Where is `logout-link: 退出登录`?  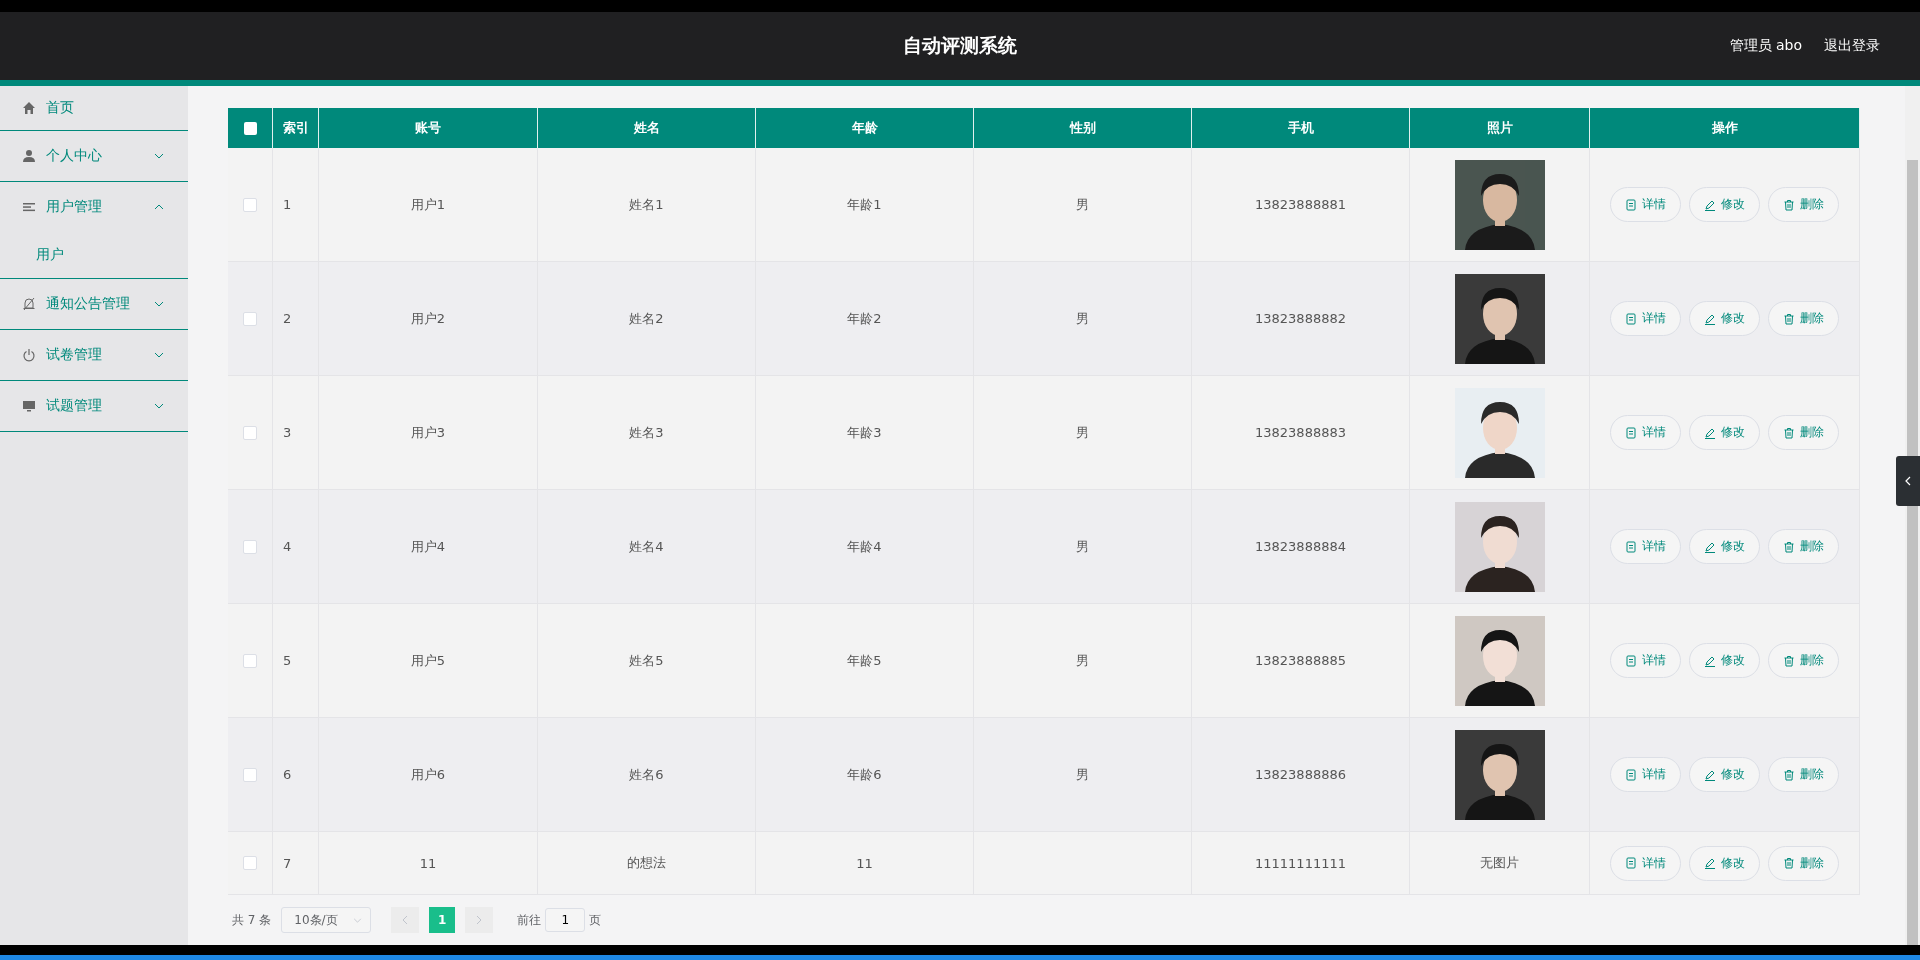
logout-link: 退出登录 is located at coordinates (1852, 46).